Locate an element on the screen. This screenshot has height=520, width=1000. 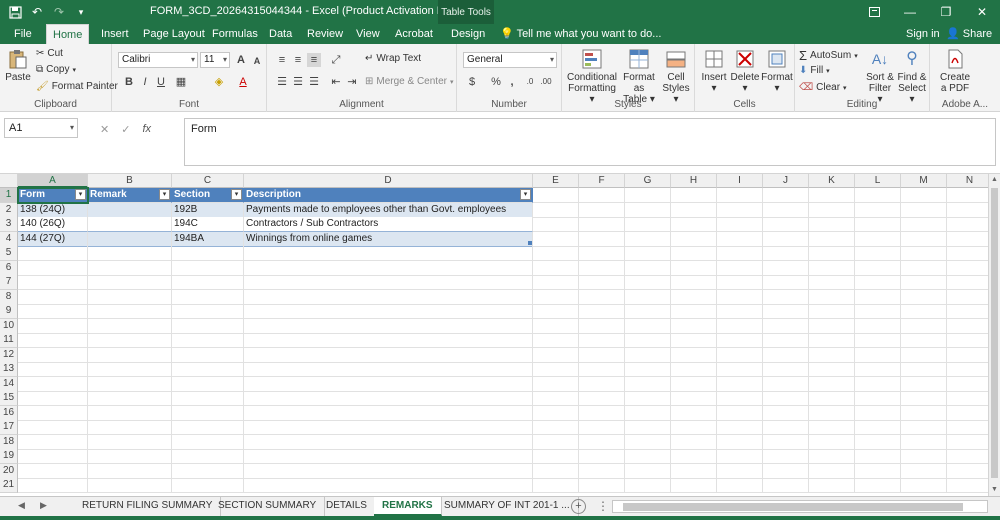
grow-font-icon: A is located at coordinates (241, 60).